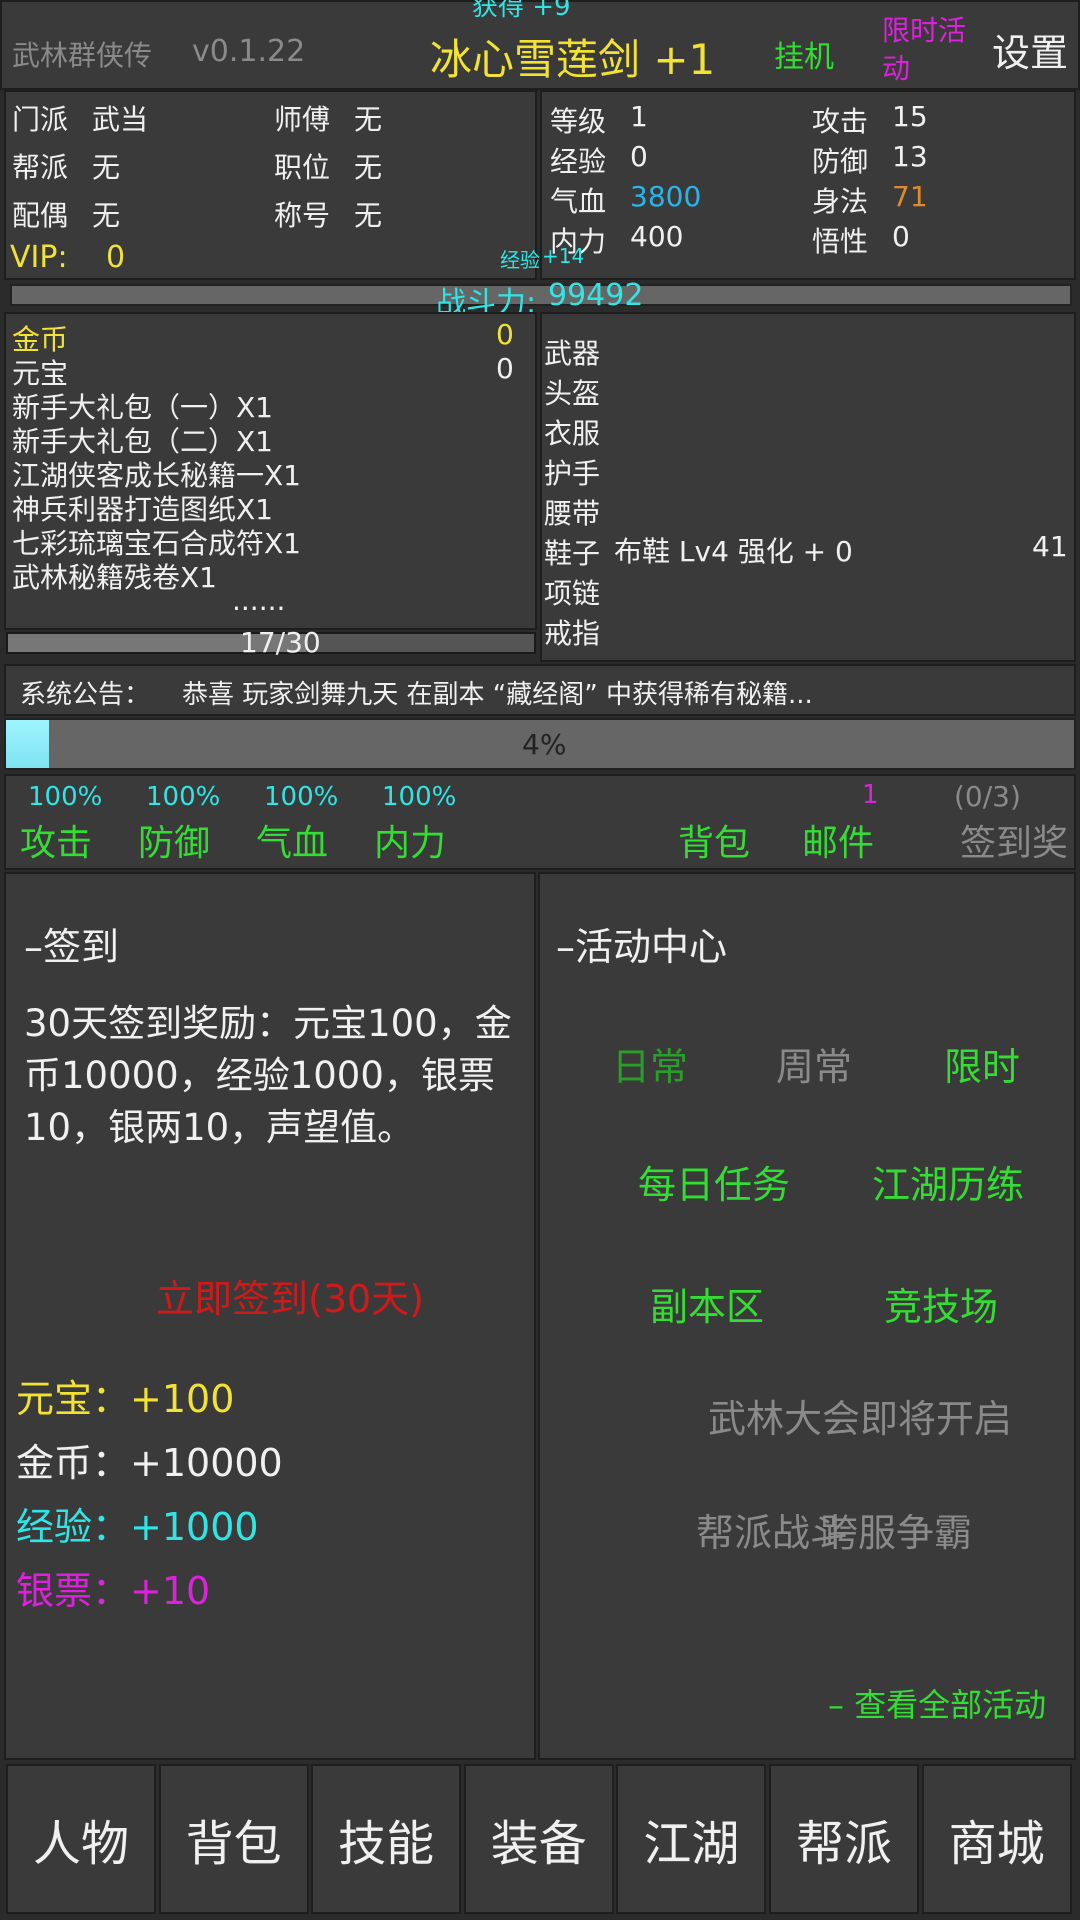  Describe the element at coordinates (174, 840) in the screenshot. I see `tab-stat: 防御` at that location.